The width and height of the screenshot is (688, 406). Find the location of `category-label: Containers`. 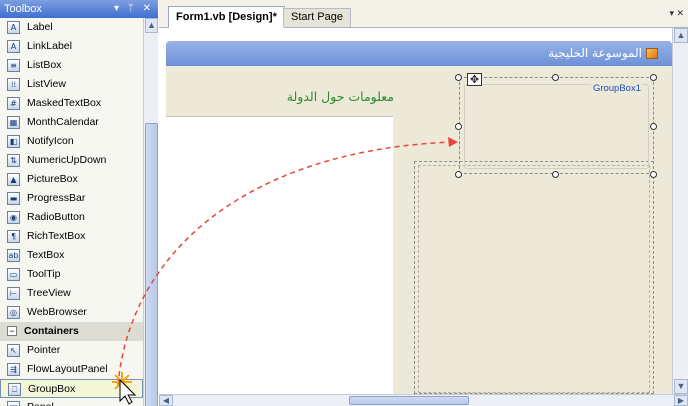

category-label: Containers is located at coordinates (51, 331).